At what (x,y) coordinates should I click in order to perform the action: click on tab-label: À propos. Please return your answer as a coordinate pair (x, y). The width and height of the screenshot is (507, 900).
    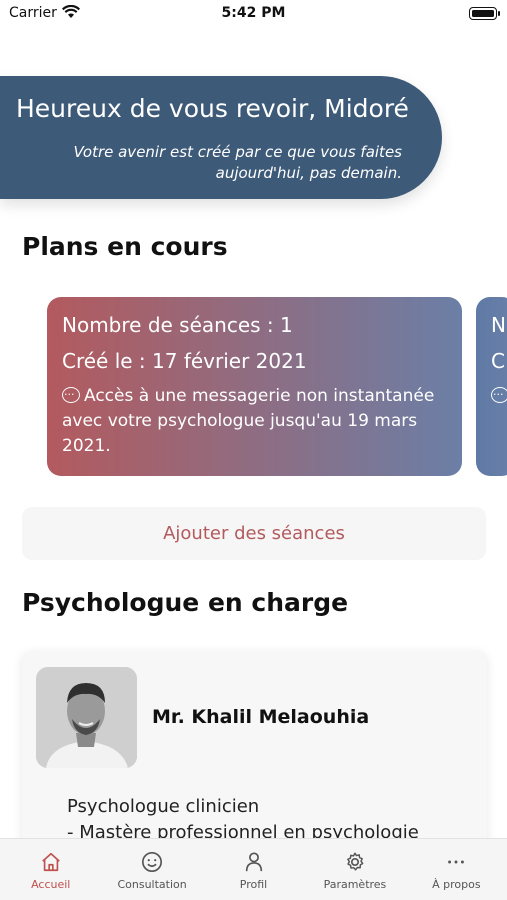
    Looking at the image, I should click on (456, 884).